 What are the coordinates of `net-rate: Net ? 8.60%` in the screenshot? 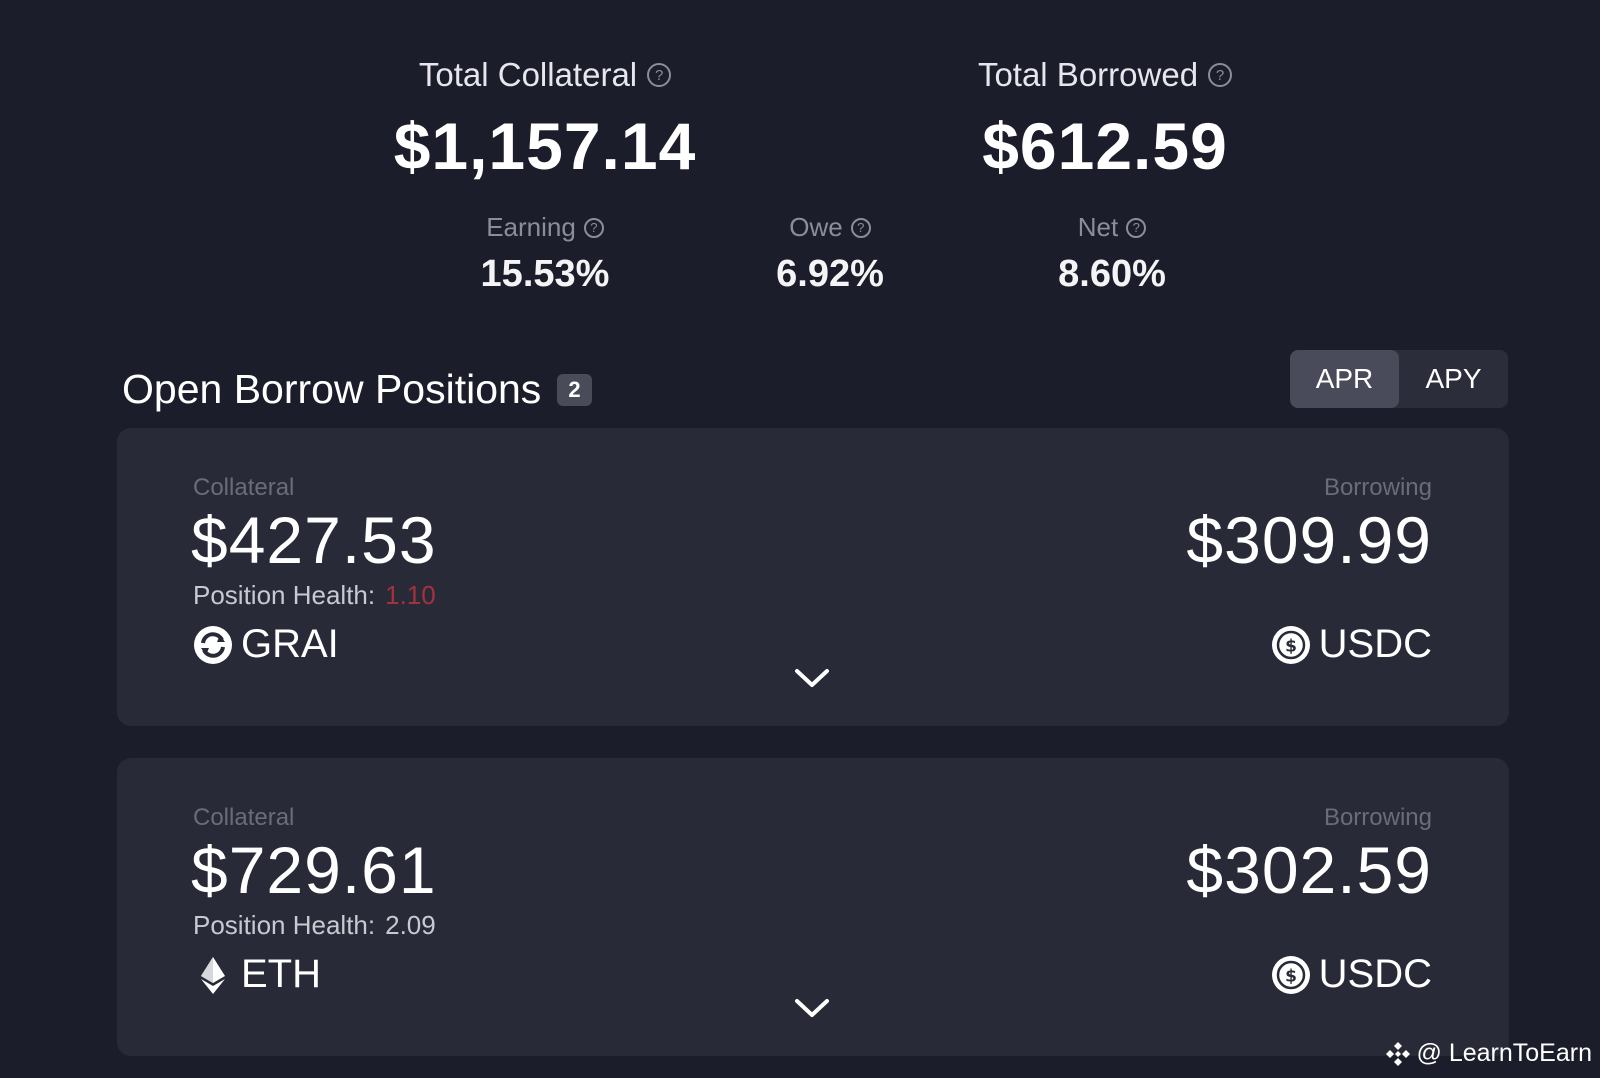 It's located at (1112, 254).